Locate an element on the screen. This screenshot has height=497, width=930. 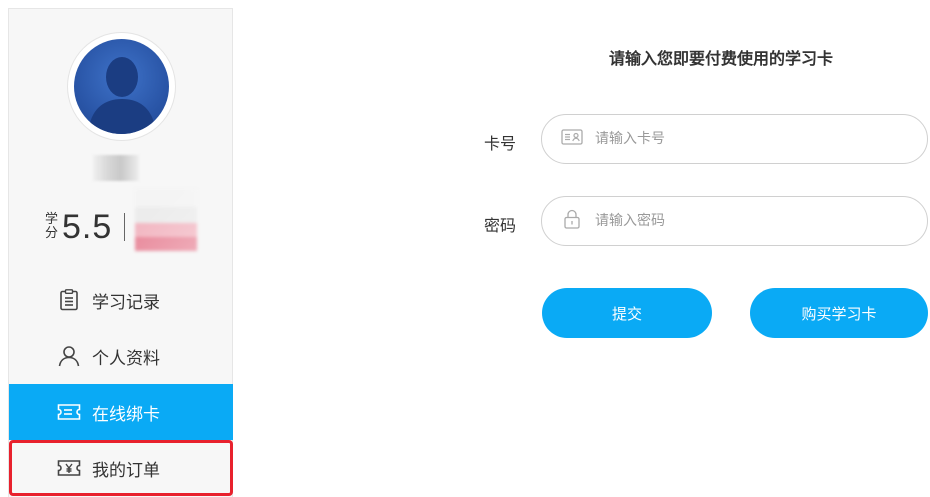
avatar-silhouette-icon is located at coordinates (121, 86).